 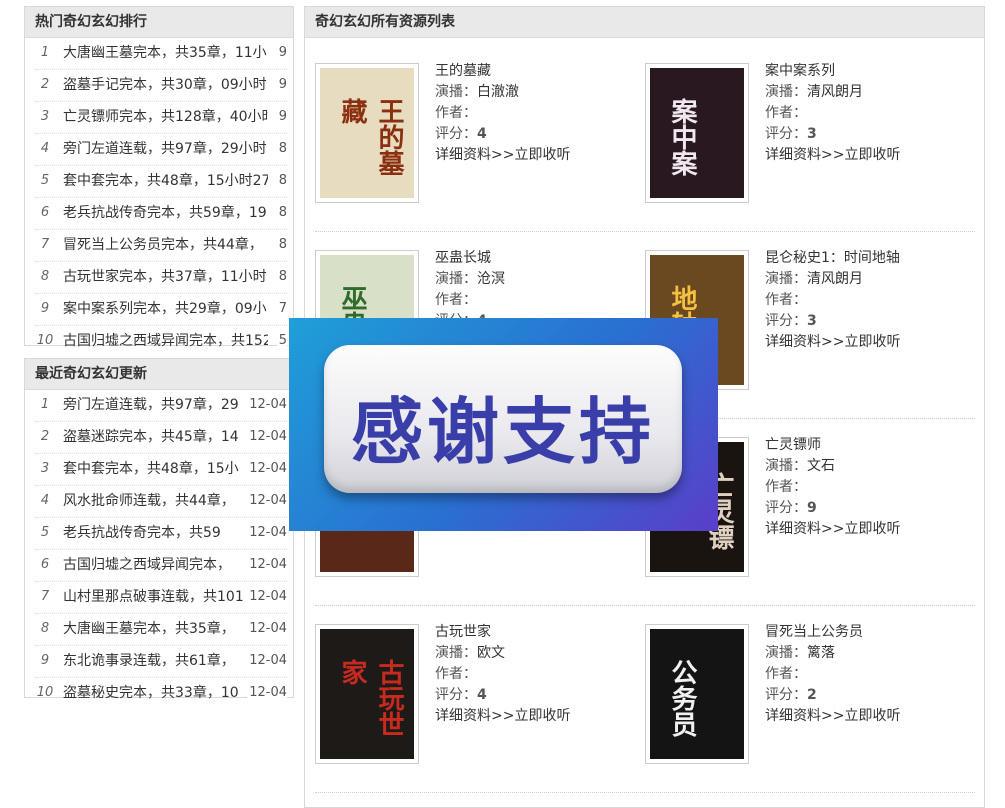 I want to click on book-cover-title: 公务员, so click(x=682, y=698).